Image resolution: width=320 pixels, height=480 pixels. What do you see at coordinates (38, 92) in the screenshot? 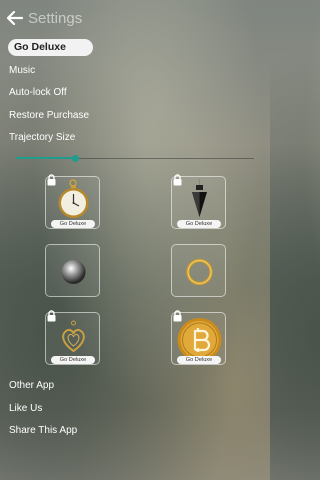
I see `auto-lock-toggle: Auto-lock Off` at bounding box center [38, 92].